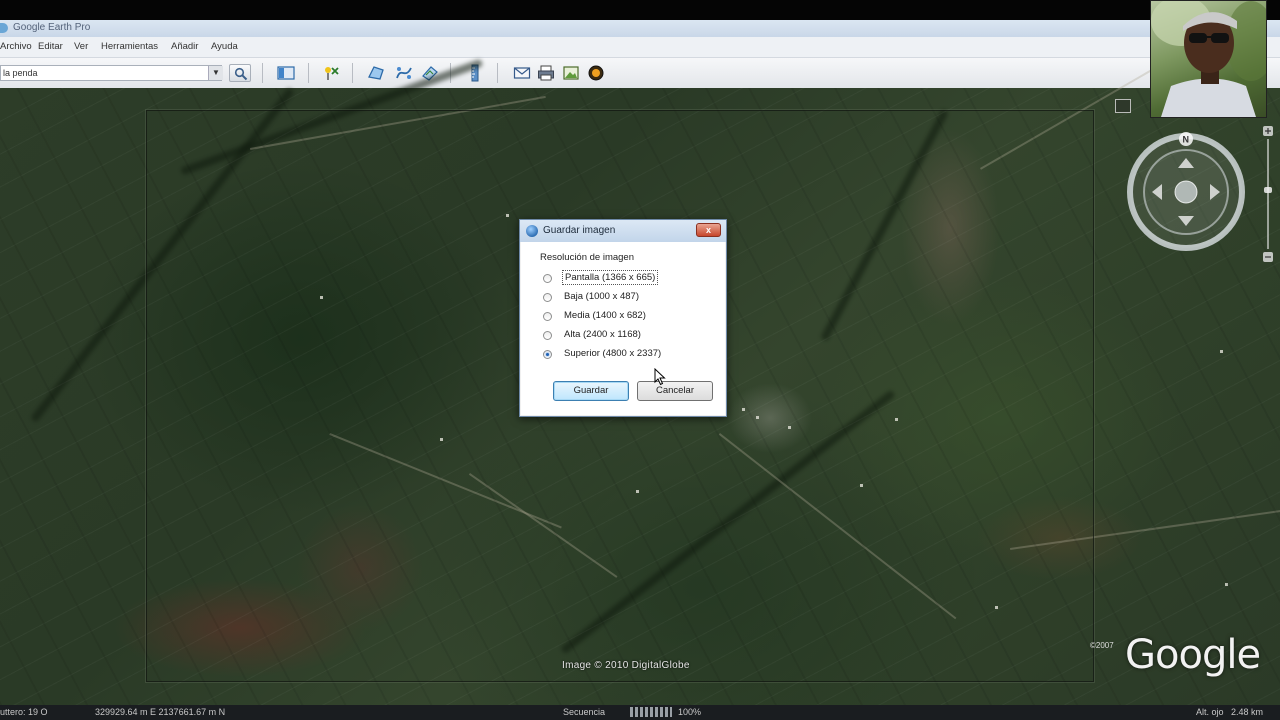  Describe the element at coordinates (640, 29) in the screenshot. I see `window-title-bar: Google Earth Pro` at that location.